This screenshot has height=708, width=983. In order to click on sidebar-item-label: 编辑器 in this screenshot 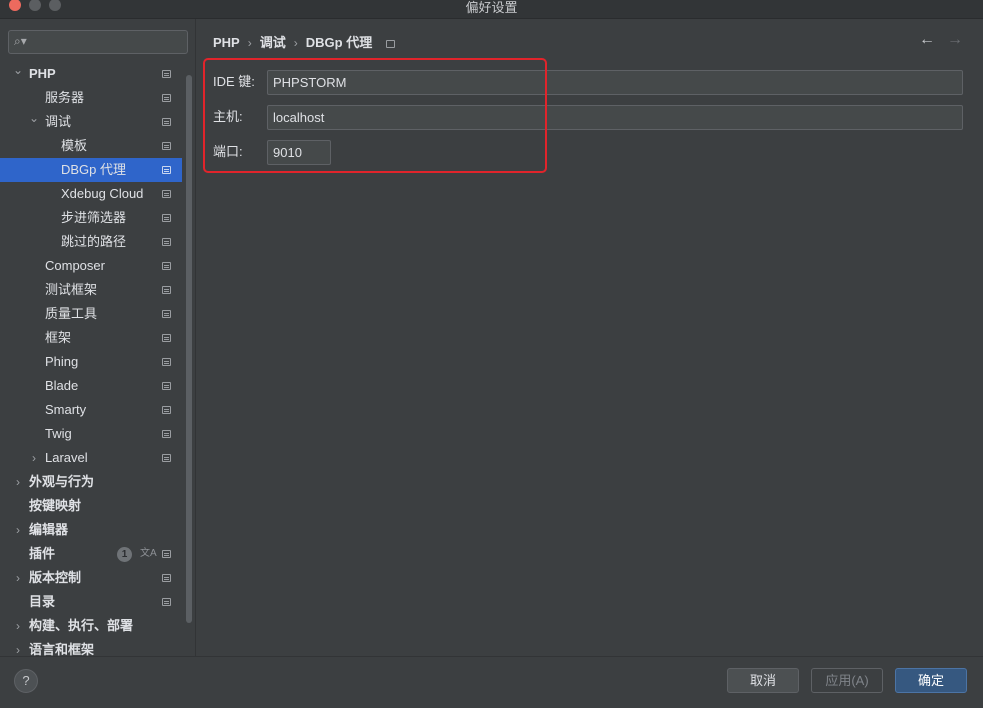, I will do `click(49, 529)`.